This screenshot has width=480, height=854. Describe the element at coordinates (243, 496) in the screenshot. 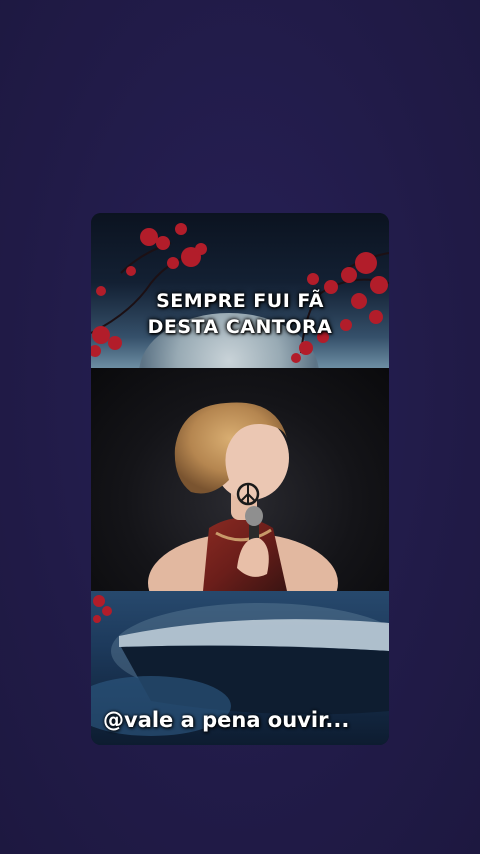

I see `singer-image` at that location.